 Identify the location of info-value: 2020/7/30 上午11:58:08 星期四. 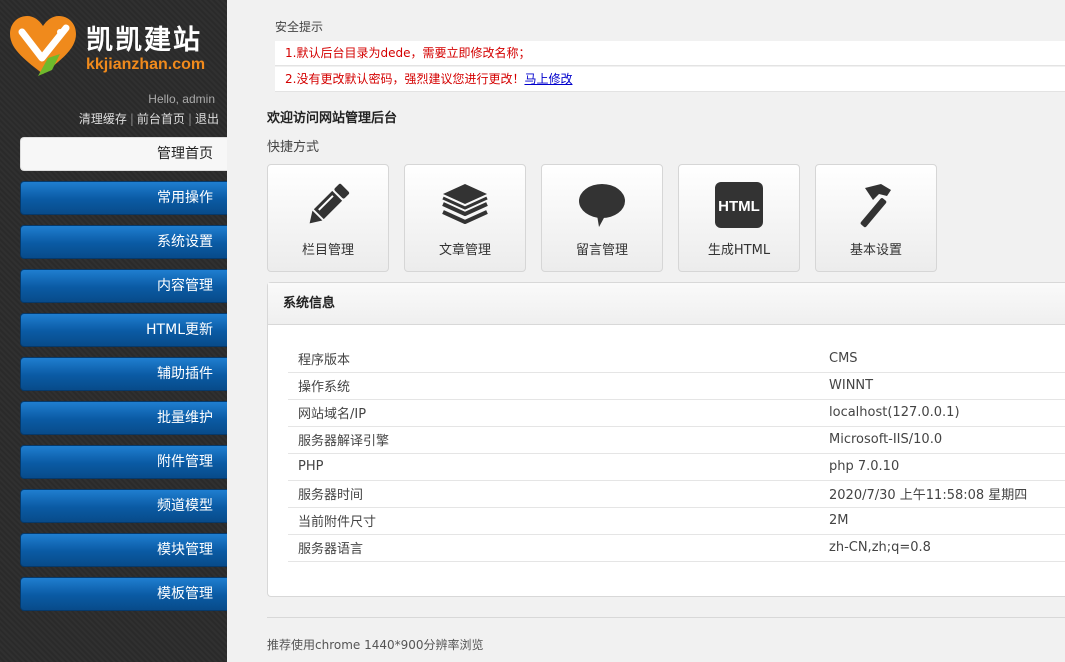
(942, 494).